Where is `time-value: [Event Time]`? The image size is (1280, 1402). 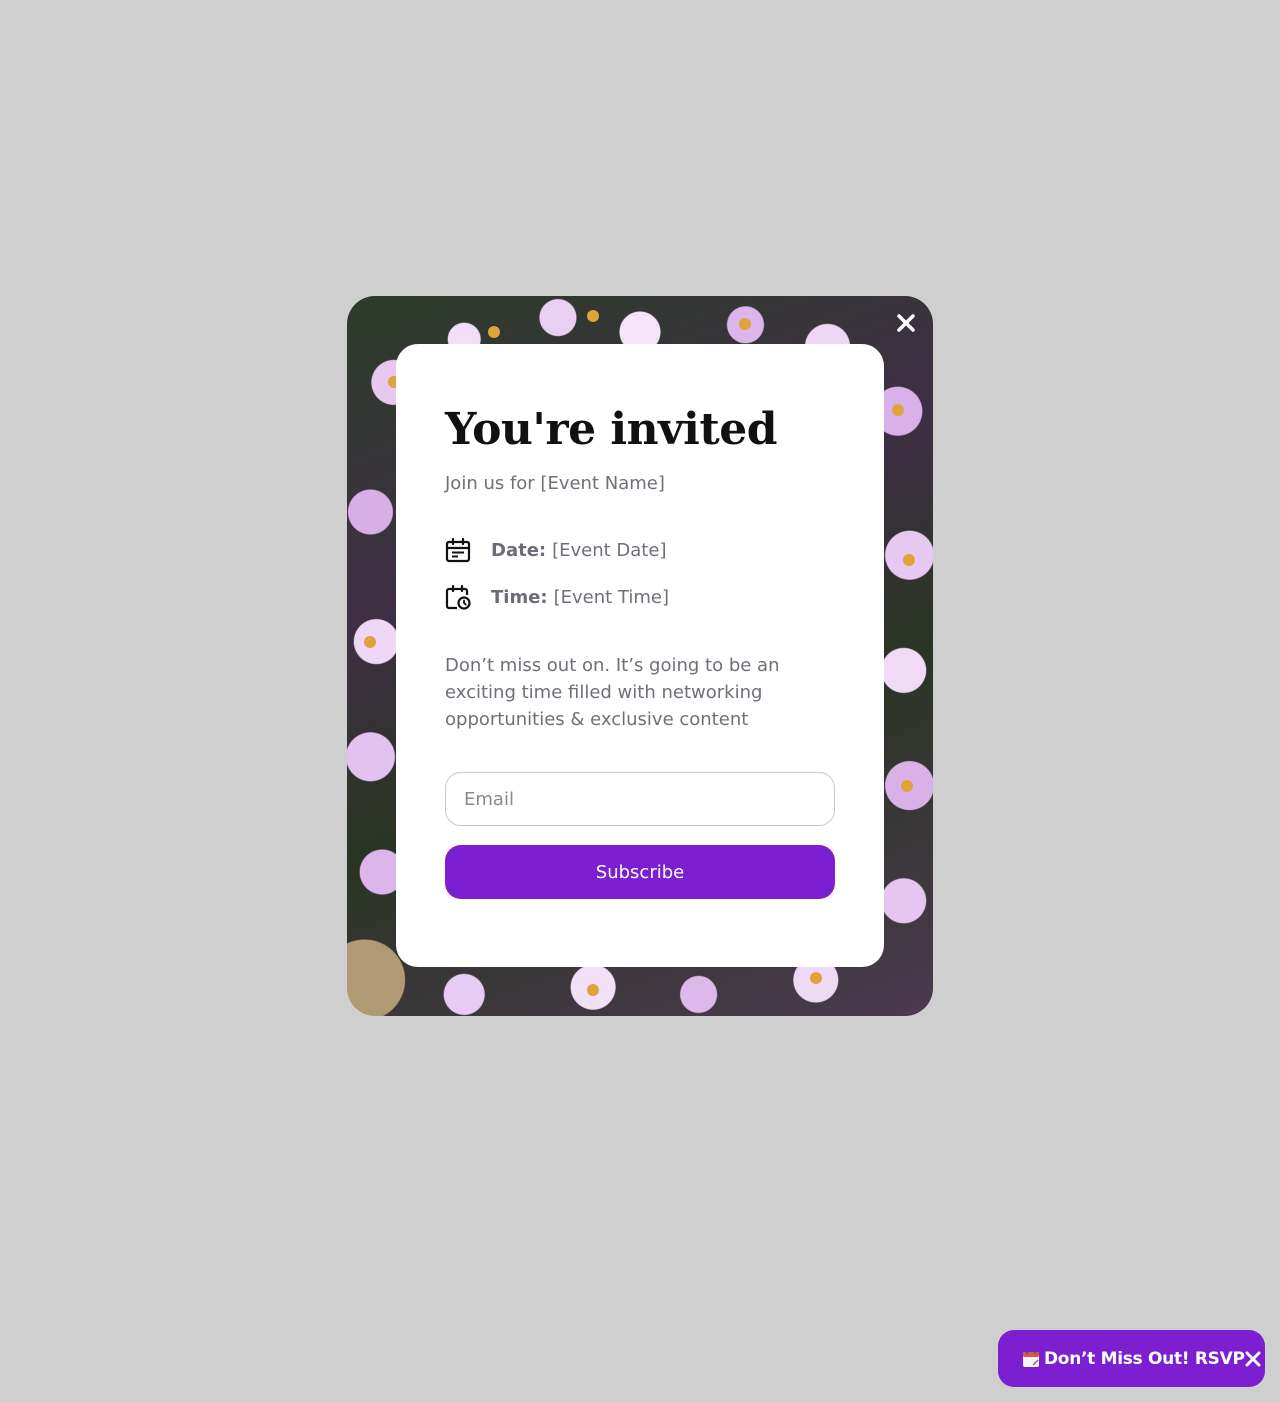 time-value: [Event Time] is located at coordinates (611, 597).